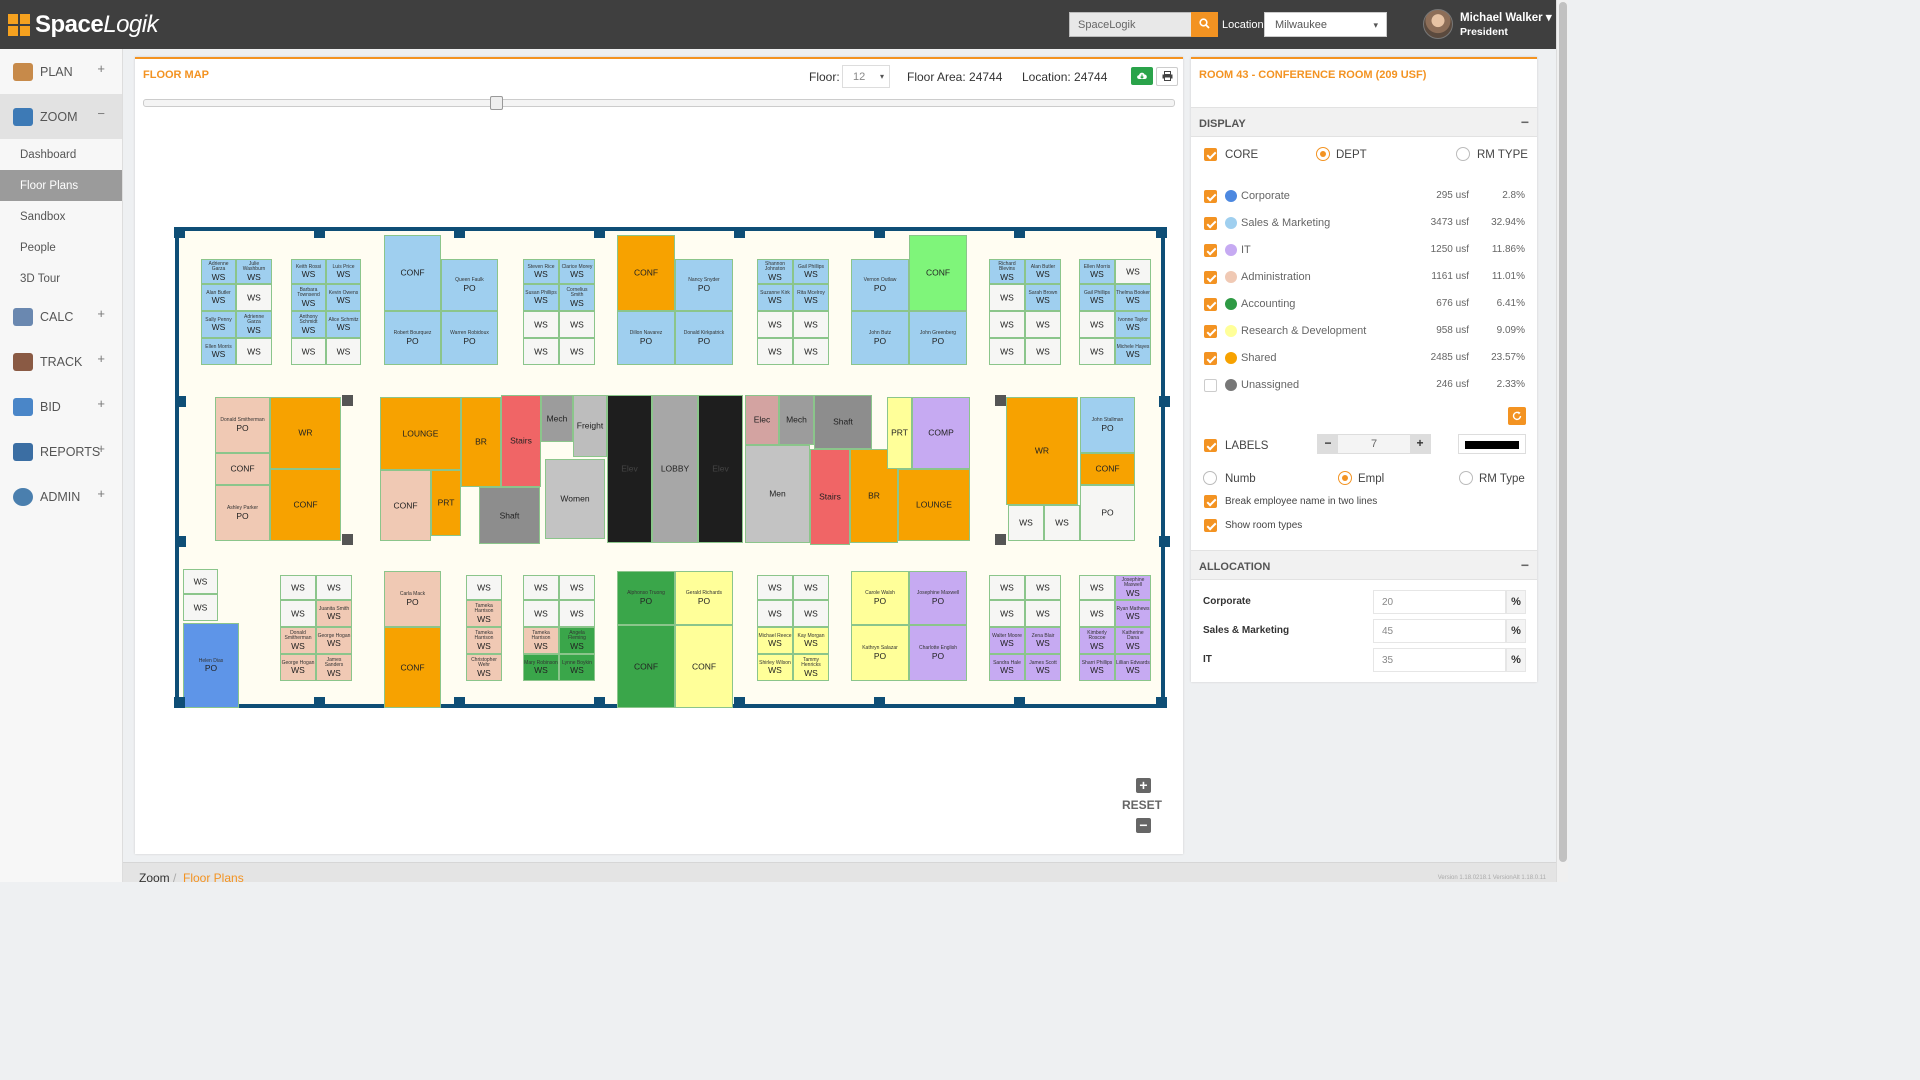 The height and width of the screenshot is (1080, 1920). Describe the element at coordinates (1517, 416) in the screenshot. I see `refresh-button` at that location.